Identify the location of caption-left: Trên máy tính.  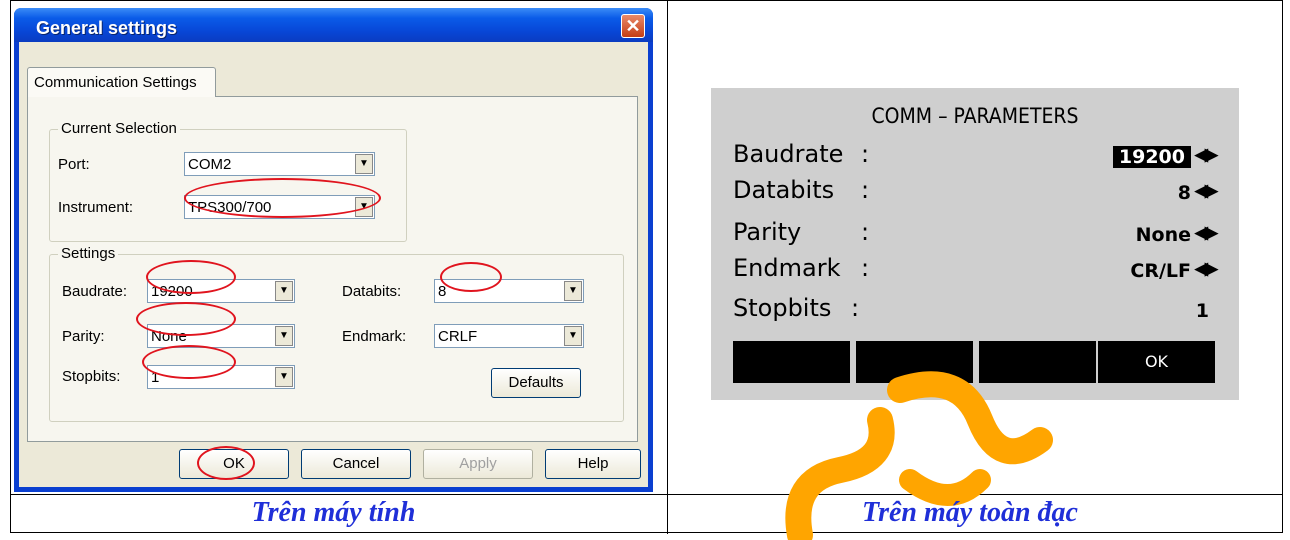
(333, 512).